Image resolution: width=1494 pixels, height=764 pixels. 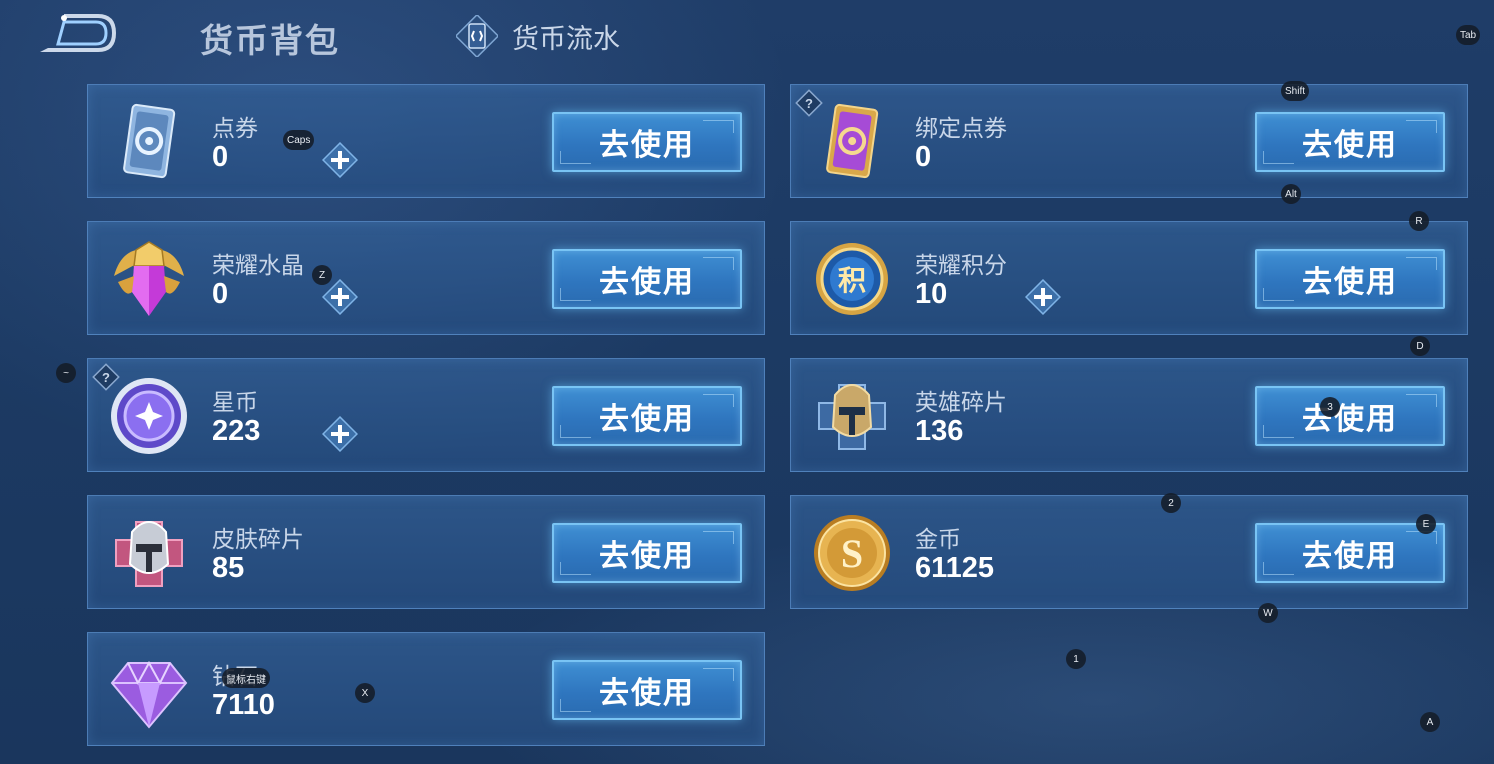 I want to click on key-hint-d: D, so click(x=1420, y=346).